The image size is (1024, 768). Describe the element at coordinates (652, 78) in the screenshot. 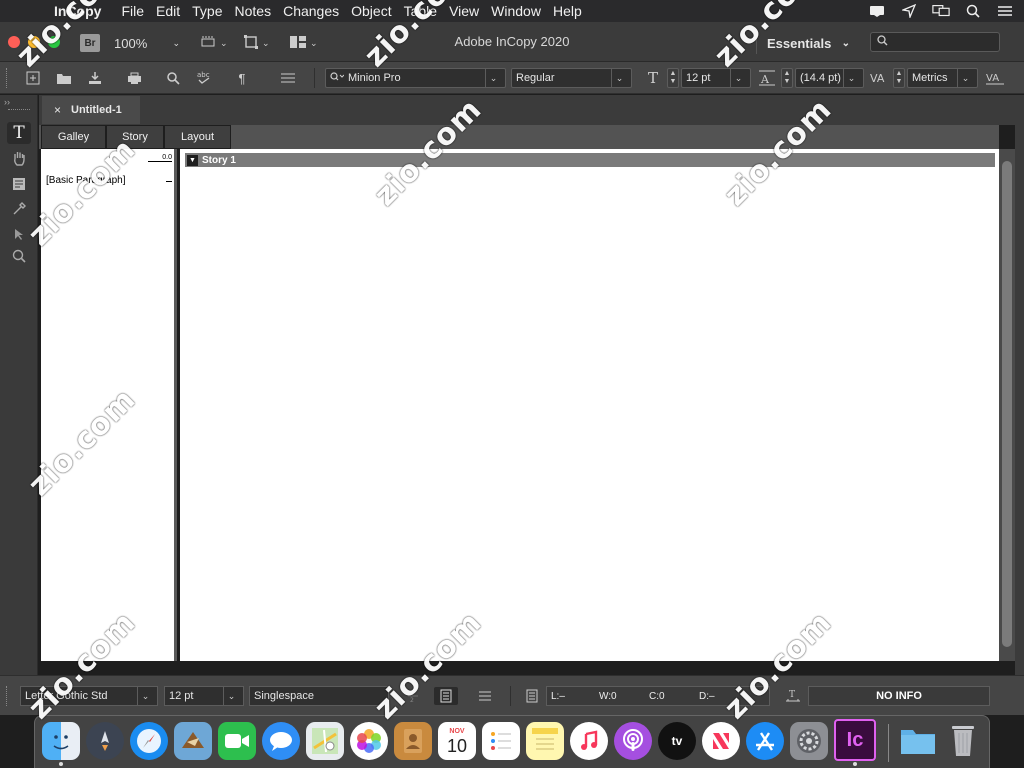

I see `font-size-icon: T` at that location.